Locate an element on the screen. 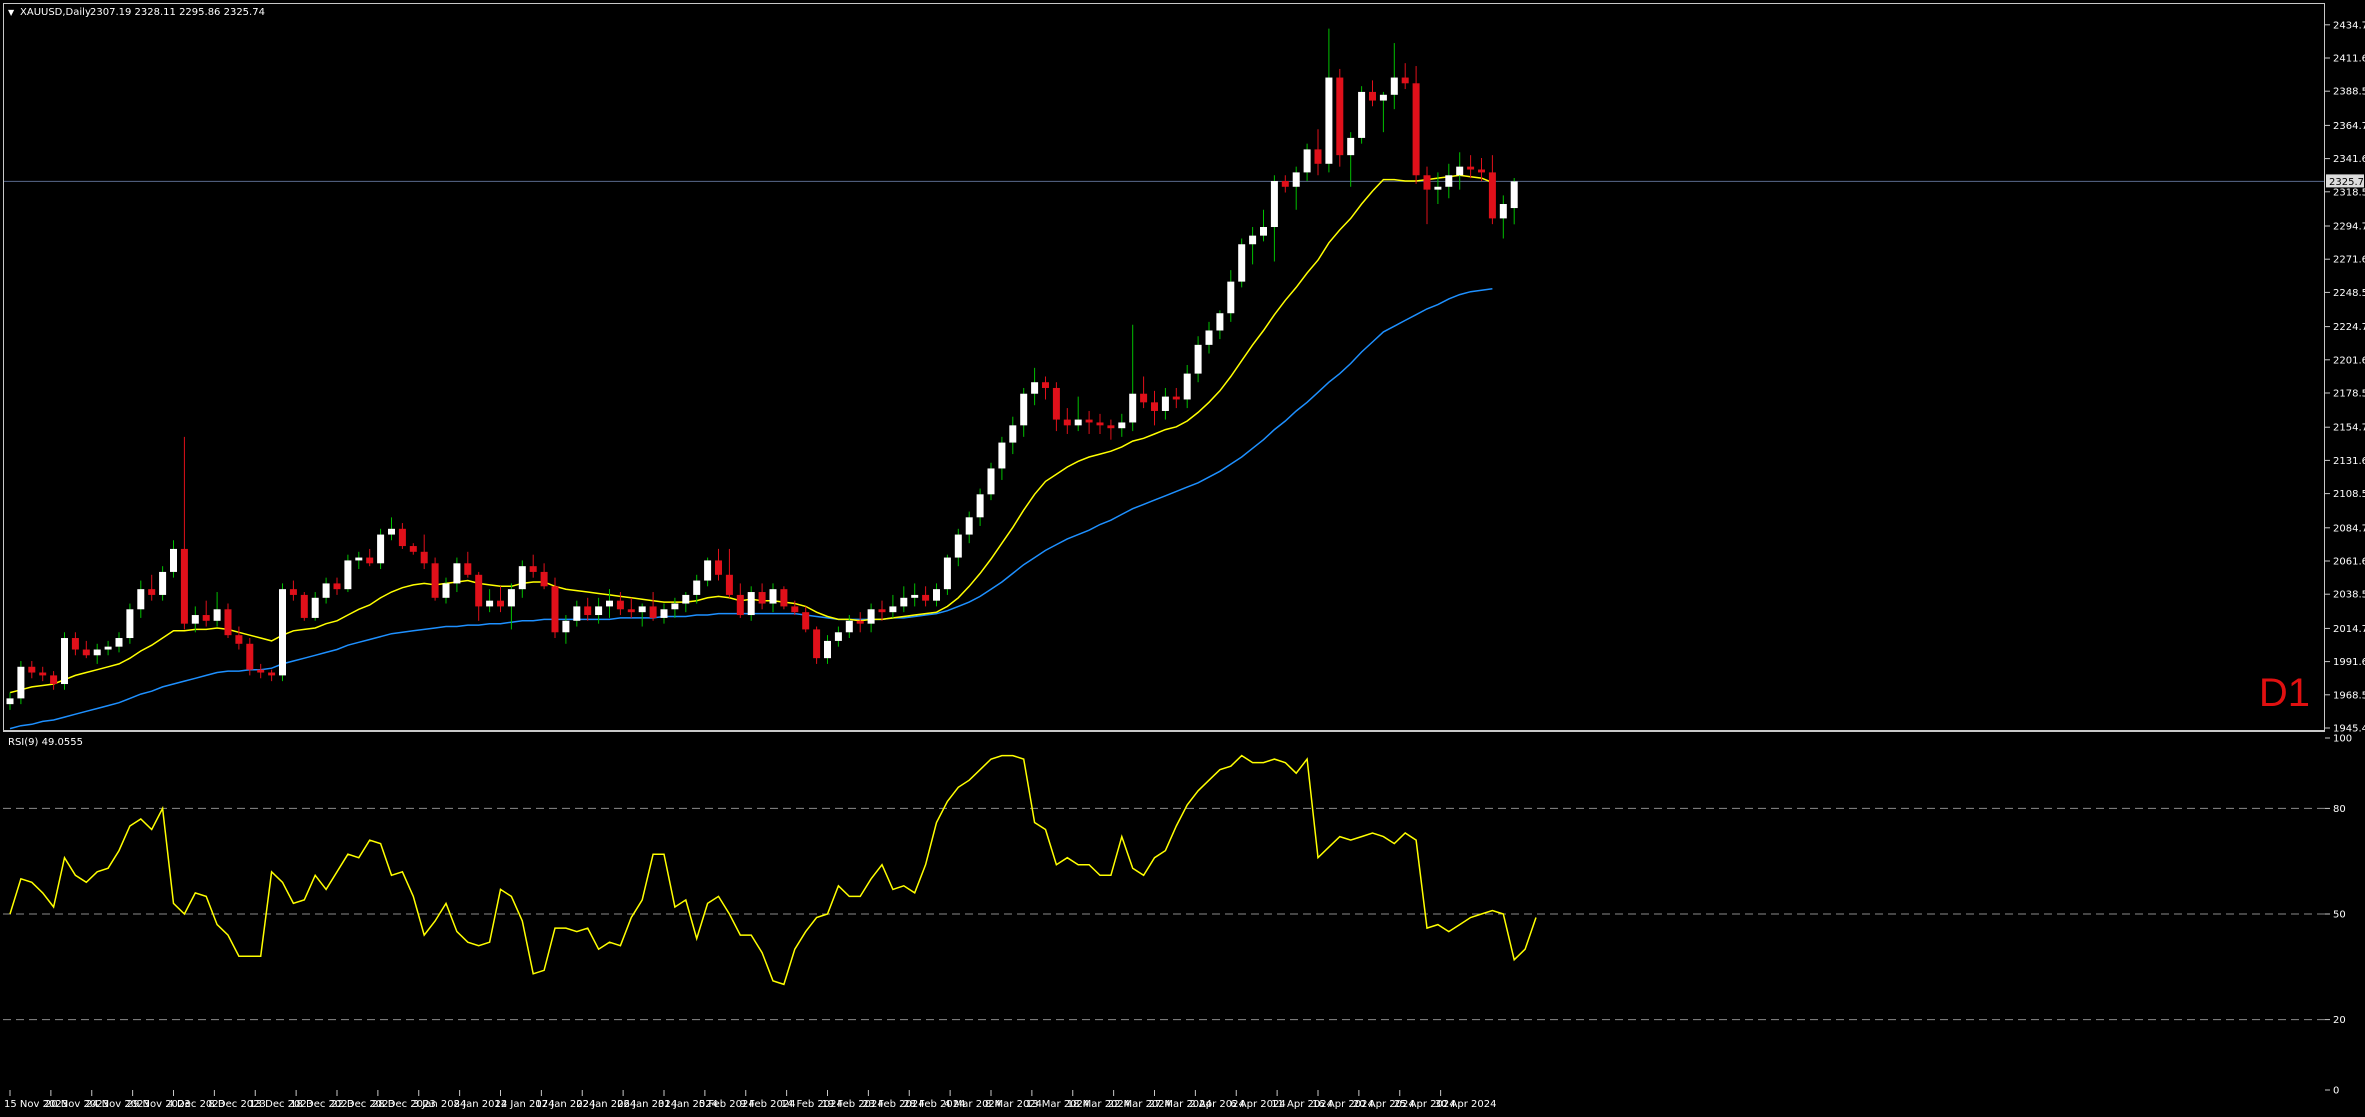 The width and height of the screenshot is (2365, 1117). price-tick-label: 2341.60 is located at coordinates (2349, 159).